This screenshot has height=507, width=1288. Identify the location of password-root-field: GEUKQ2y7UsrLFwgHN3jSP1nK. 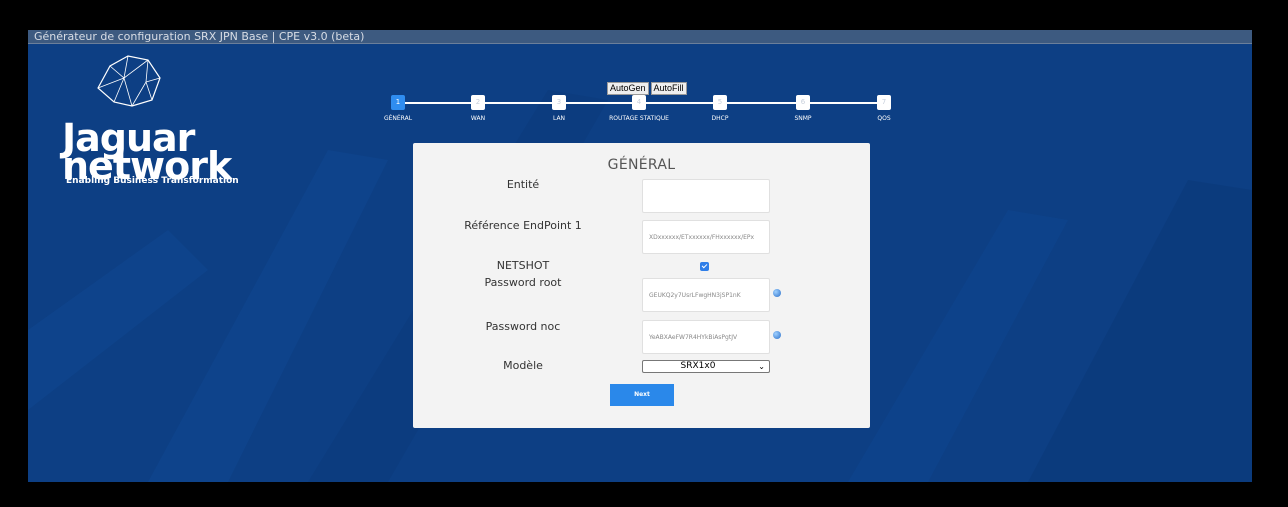
(706, 295).